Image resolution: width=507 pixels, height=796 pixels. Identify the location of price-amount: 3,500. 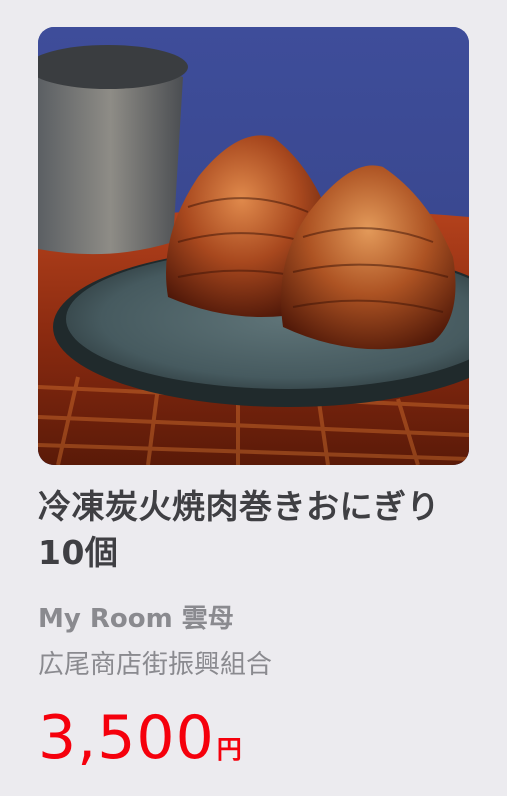
(126, 738).